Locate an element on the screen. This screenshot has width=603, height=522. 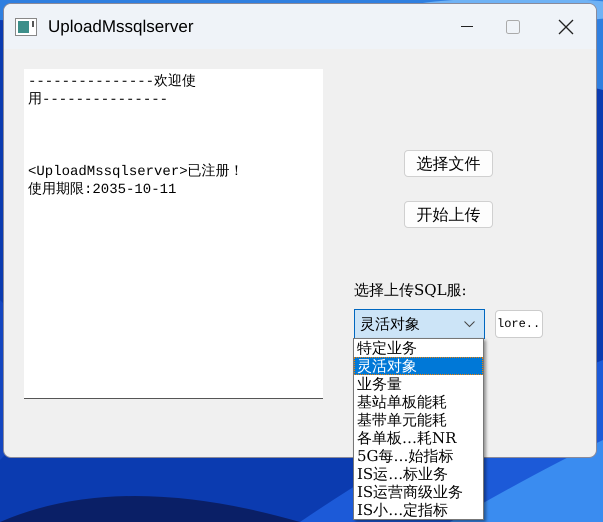
action-button: 选择文件 is located at coordinates (448, 163).